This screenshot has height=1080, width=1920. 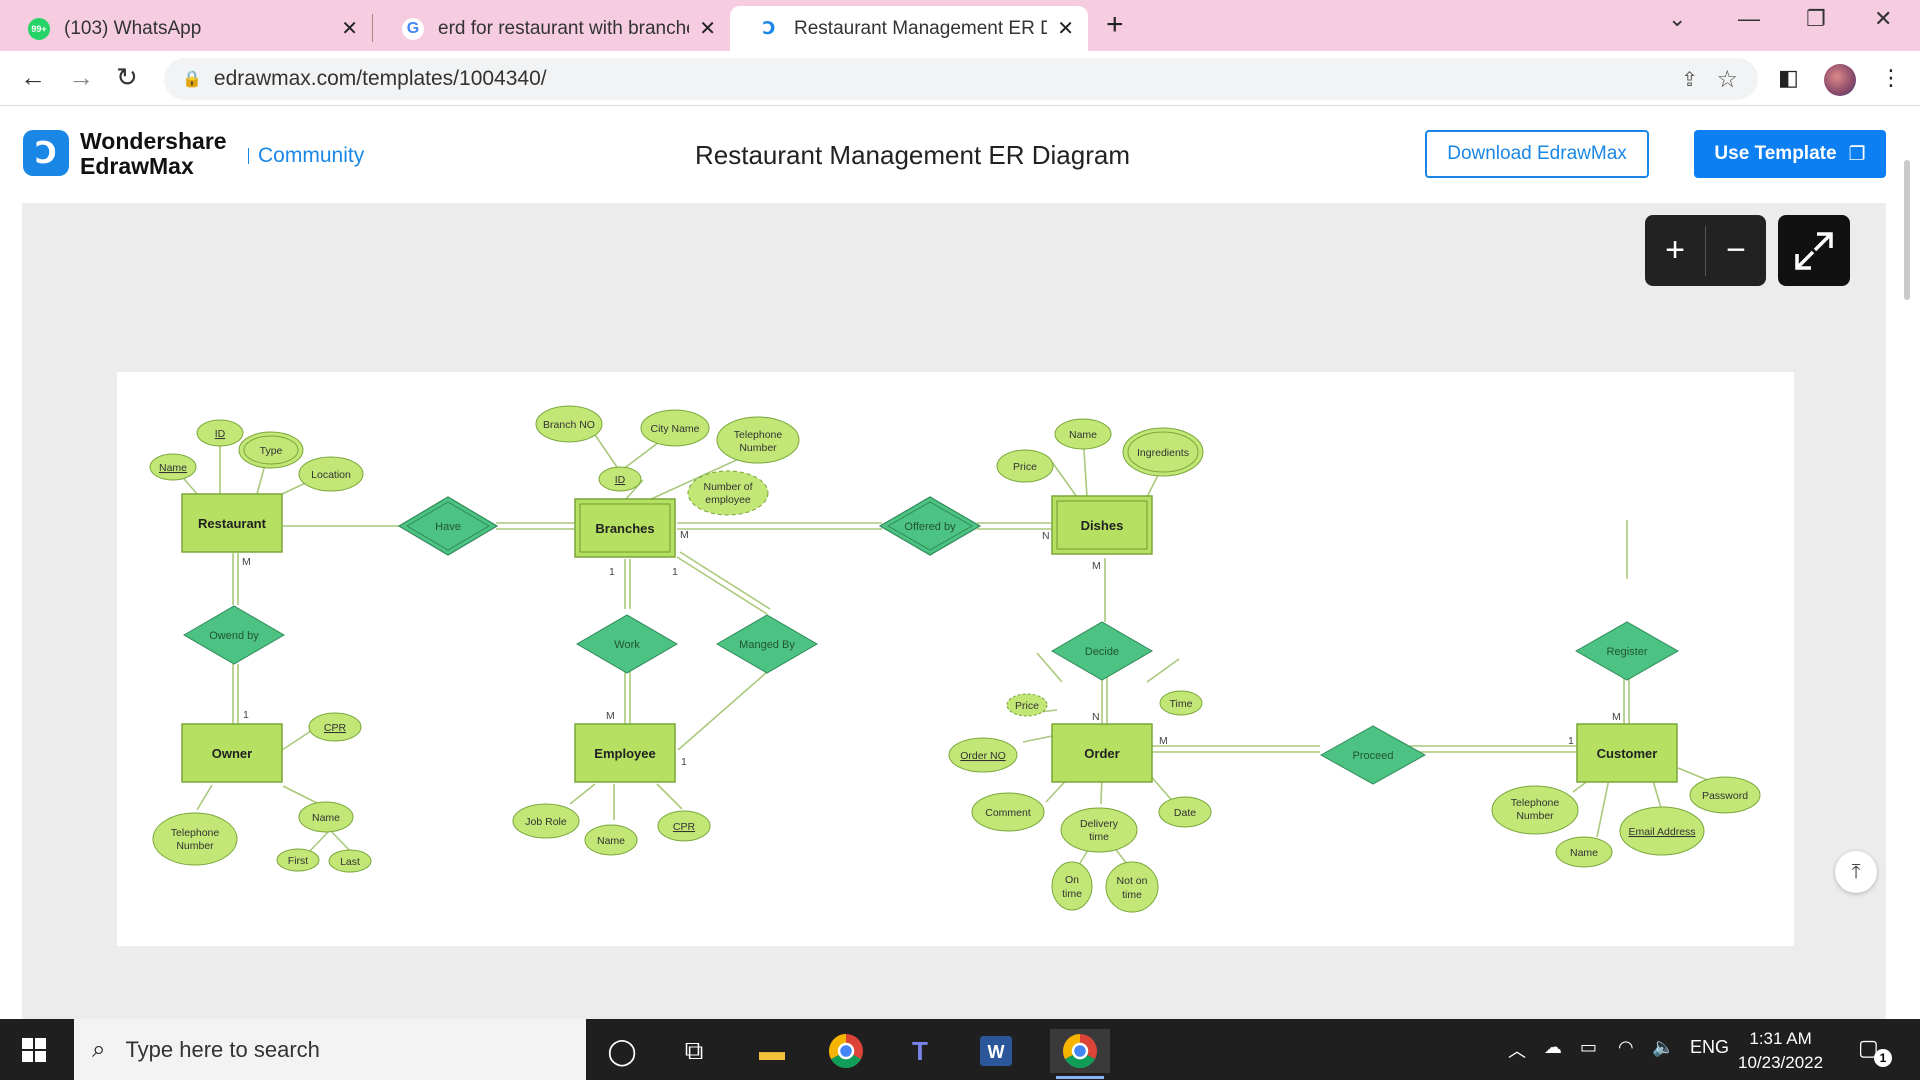 What do you see at coordinates (1115, 25) in the screenshot?
I see `new-tab-icon: +` at bounding box center [1115, 25].